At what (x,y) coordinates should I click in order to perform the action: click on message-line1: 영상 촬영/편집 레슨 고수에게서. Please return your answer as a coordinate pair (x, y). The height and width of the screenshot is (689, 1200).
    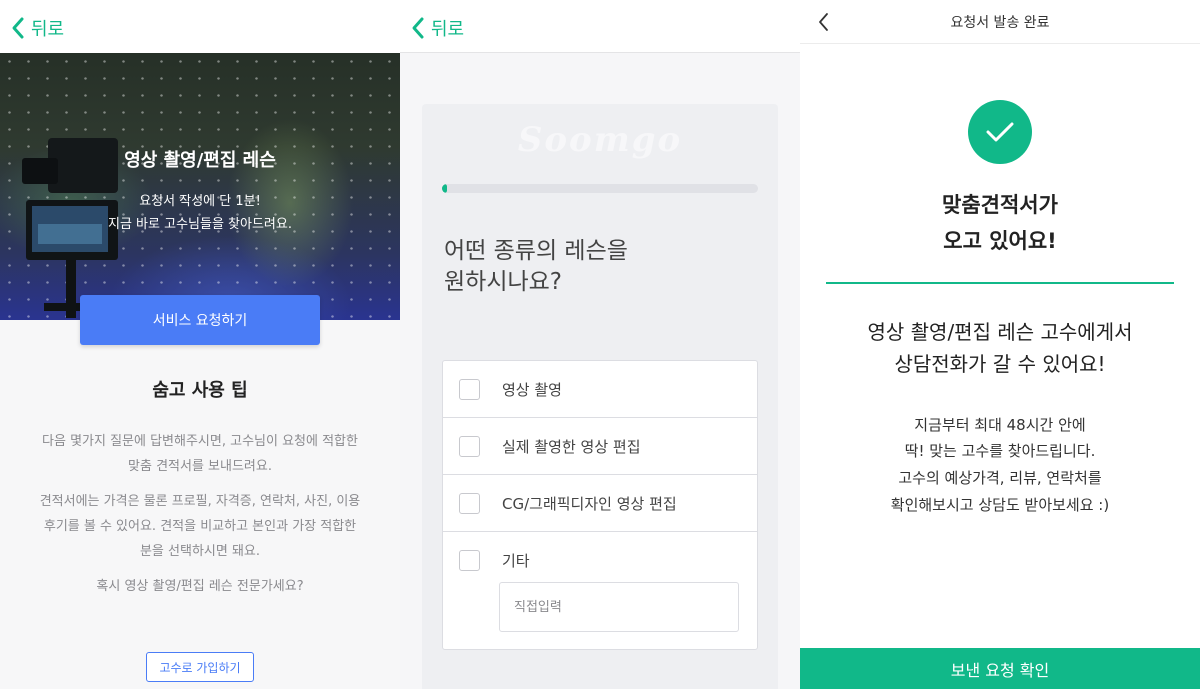
    Looking at the image, I should click on (1000, 332).